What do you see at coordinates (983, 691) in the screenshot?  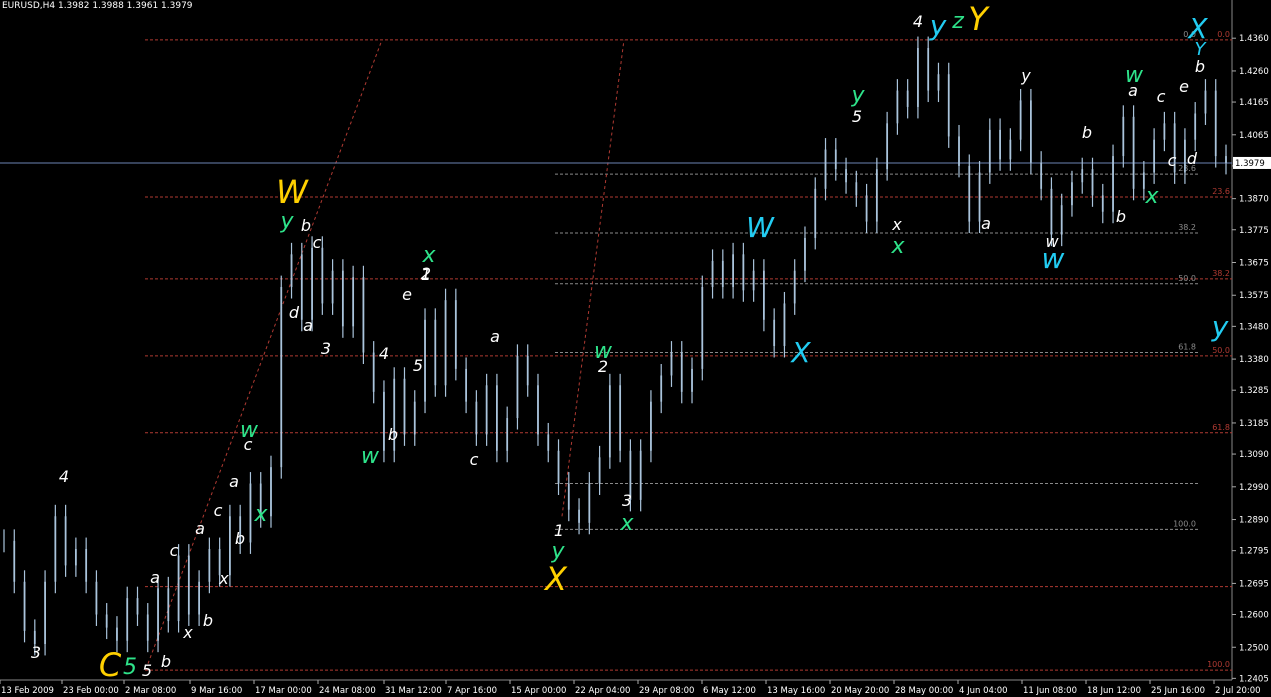 I see `x-tick-label: 4 Jun 04:00` at bounding box center [983, 691].